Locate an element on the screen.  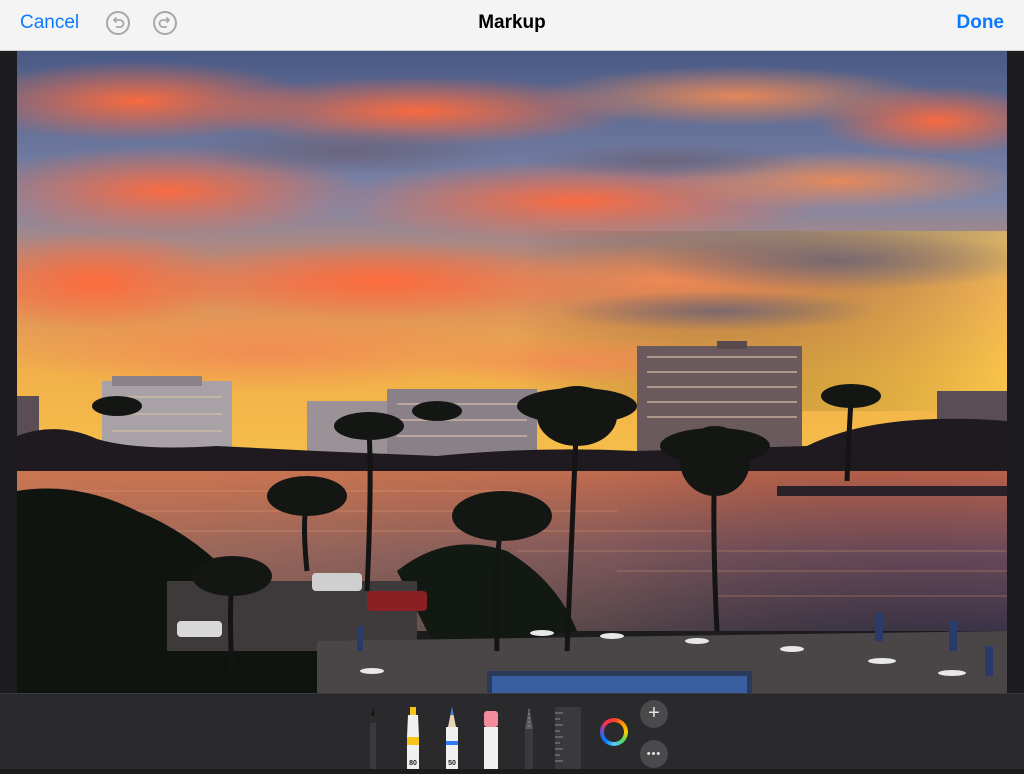
ruler-tool is located at coordinates (568, 738).